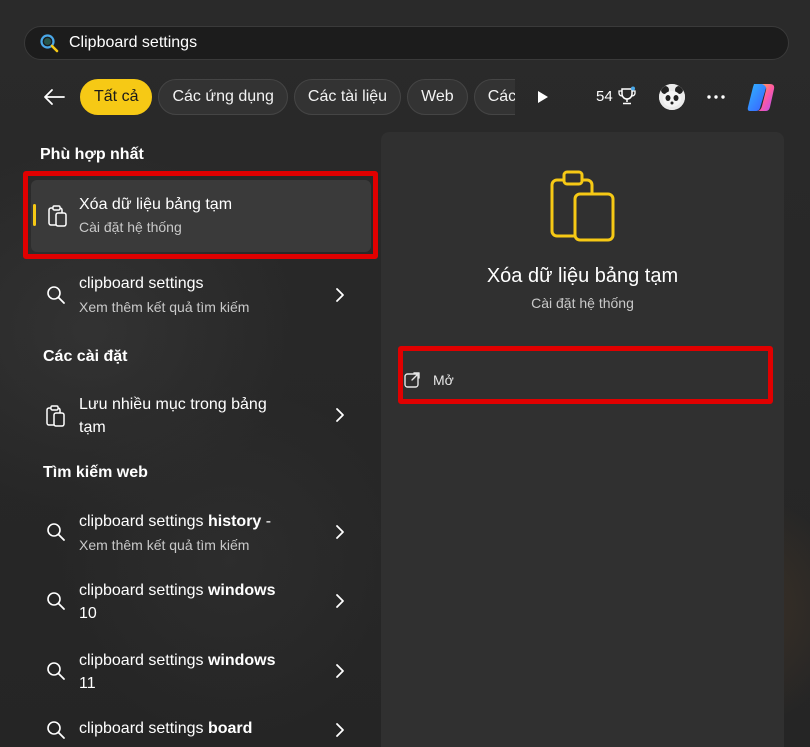 Image resolution: width=810 pixels, height=747 pixels. I want to click on web-search-heading: Tìm kiếm web, so click(95, 472).